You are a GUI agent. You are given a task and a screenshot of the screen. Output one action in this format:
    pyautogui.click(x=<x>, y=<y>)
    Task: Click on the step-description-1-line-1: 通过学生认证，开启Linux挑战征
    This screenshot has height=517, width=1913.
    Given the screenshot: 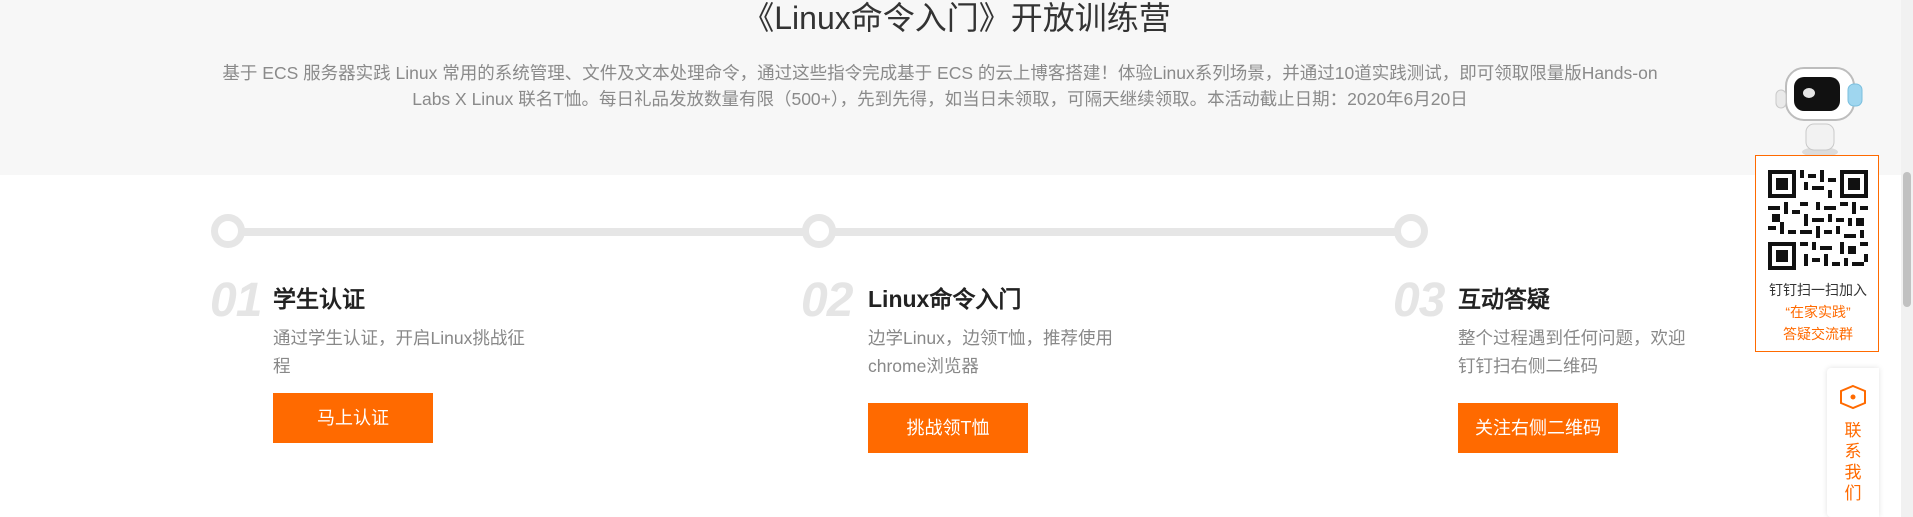 What is the action you would take?
    pyautogui.click(x=399, y=338)
    